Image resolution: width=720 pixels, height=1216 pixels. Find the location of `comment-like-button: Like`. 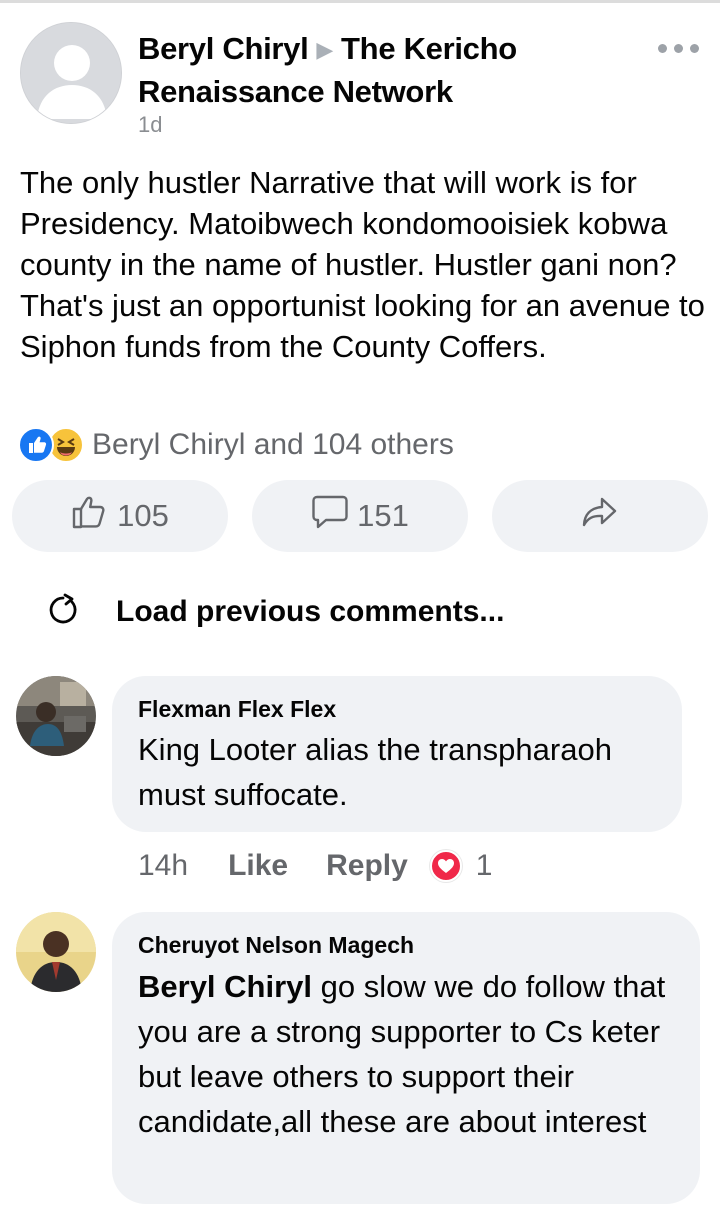

comment-like-button: Like is located at coordinates (258, 866).